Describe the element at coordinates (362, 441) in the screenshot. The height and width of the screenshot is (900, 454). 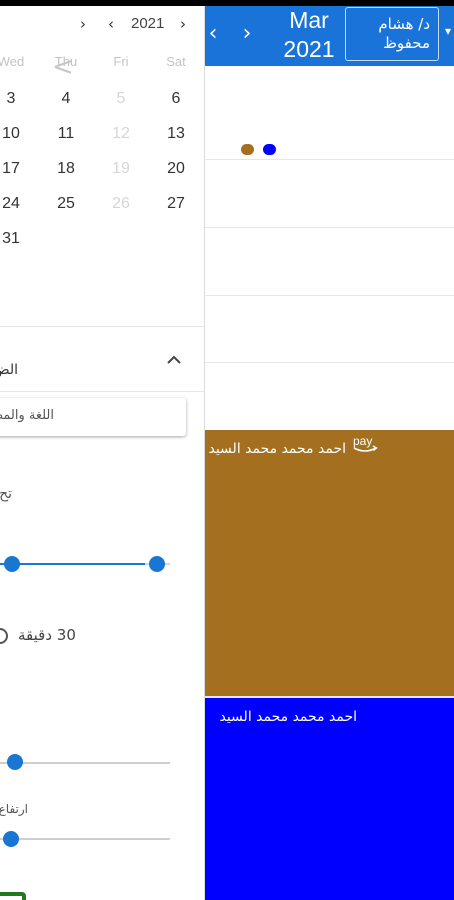
I see `amazon-pay-text: pay` at that location.